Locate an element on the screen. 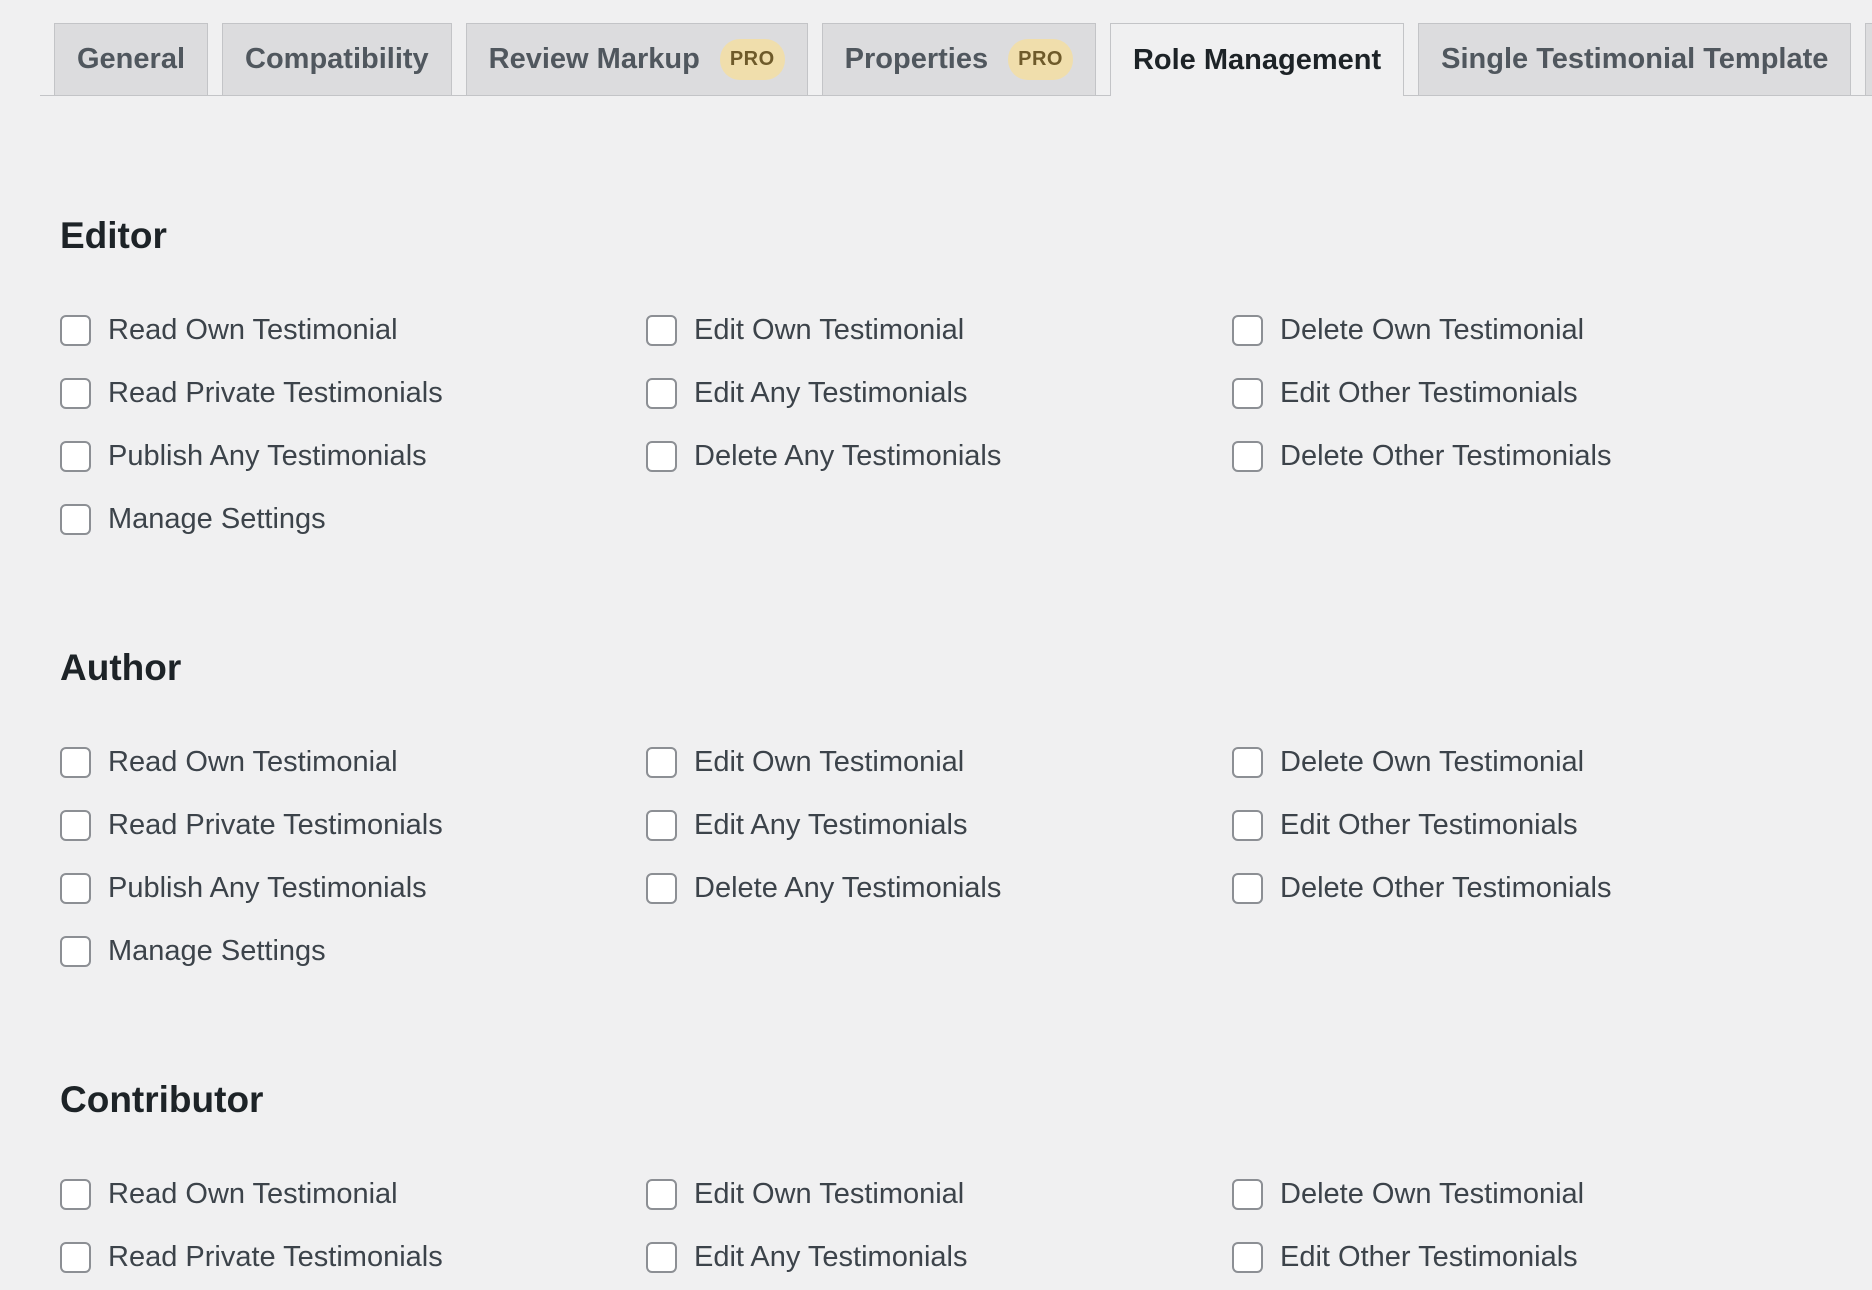  tab-single-testimonial-template: Single Testimonial Template is located at coordinates (1635, 59).